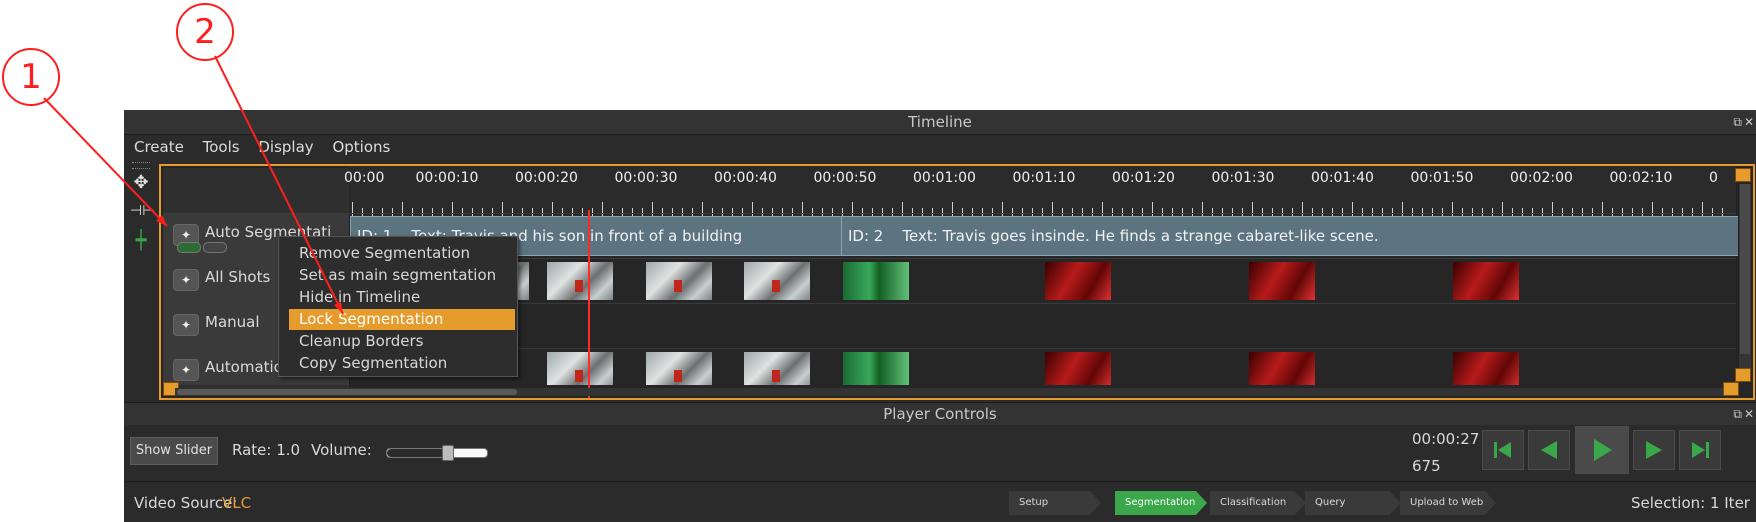  Describe the element at coordinates (589, 304) in the screenshot. I see `playhead` at that location.